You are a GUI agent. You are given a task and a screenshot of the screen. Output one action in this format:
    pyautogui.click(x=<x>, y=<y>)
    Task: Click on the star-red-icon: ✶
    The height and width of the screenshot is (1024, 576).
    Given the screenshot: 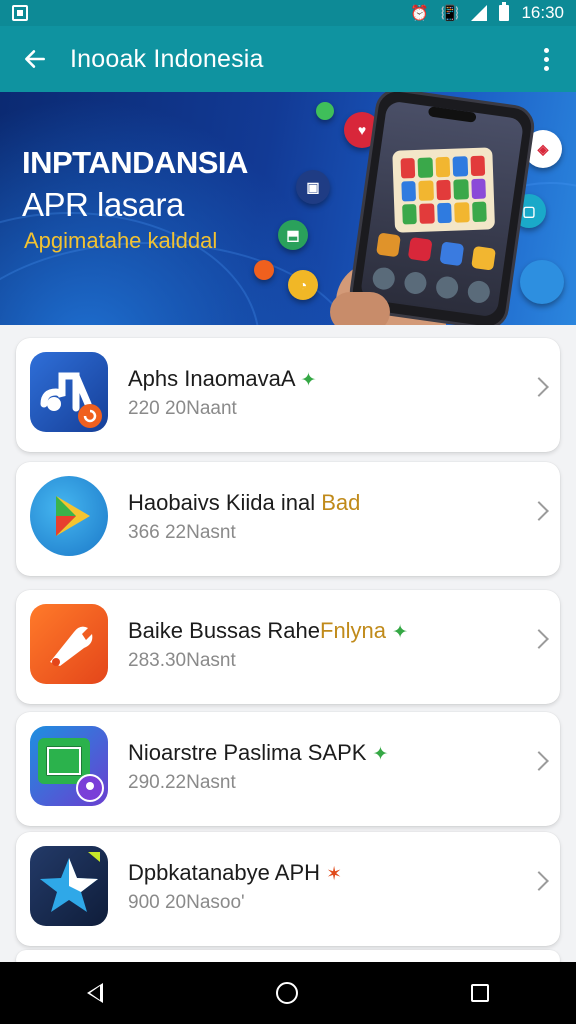 What is the action you would take?
    pyautogui.click(x=334, y=874)
    